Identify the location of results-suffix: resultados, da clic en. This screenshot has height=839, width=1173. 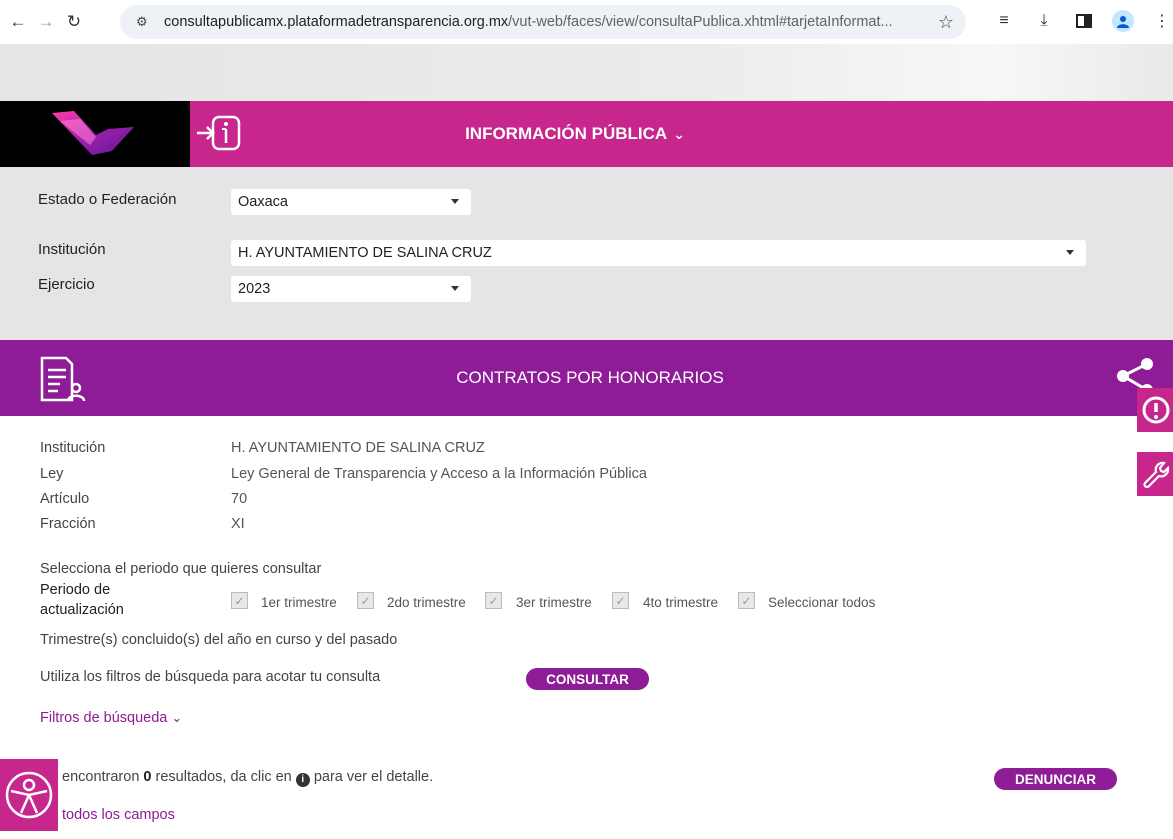
(223, 777).